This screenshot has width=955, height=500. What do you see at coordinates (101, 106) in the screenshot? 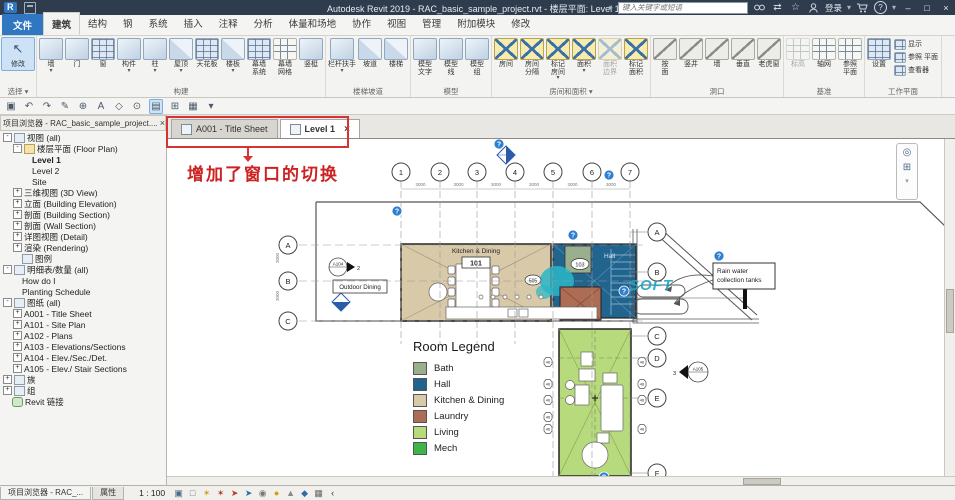
I see `text-icon: A` at bounding box center [101, 106].